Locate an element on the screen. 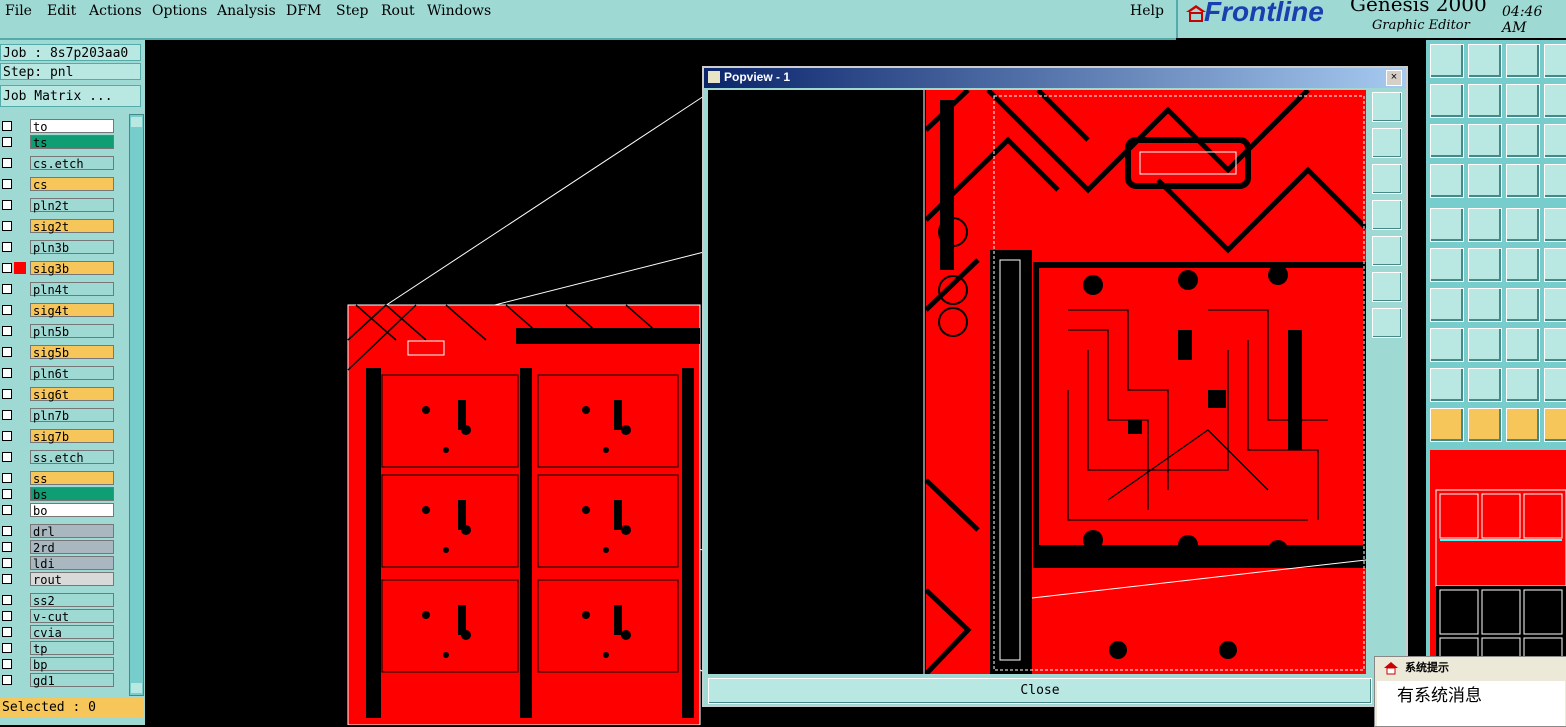 Image resolution: width=1566 pixels, height=727 pixels. tool-scale-icon is located at coordinates (1523, 141).